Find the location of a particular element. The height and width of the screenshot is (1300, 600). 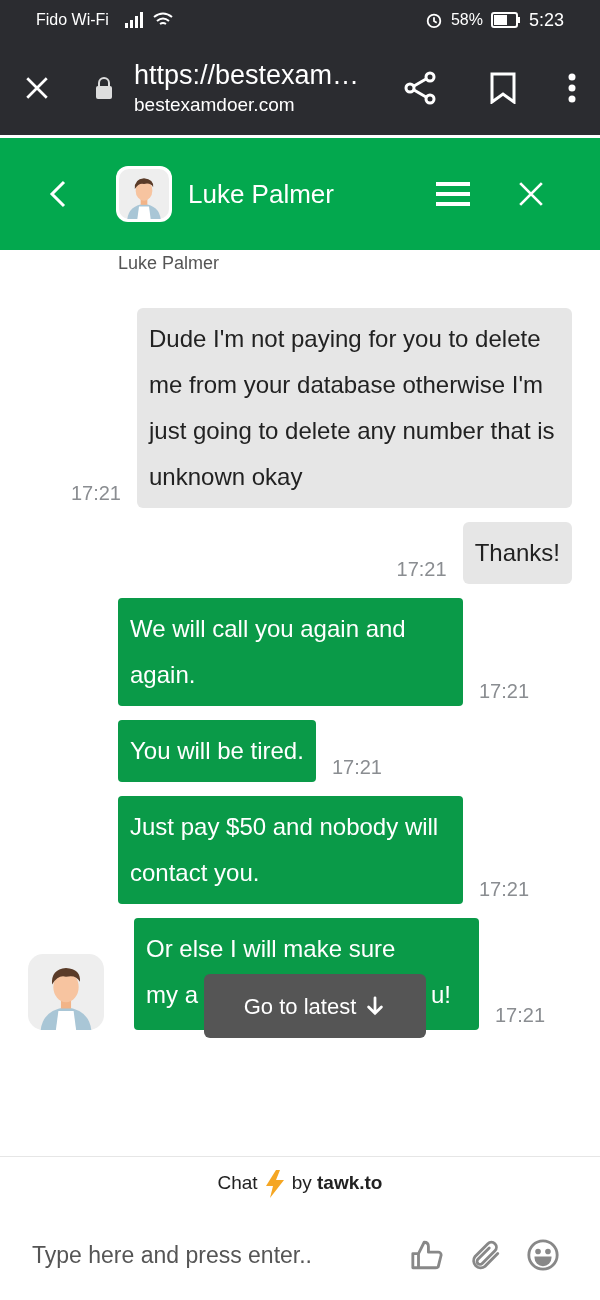

agent-message-bubble: You will be tired. is located at coordinates (217, 751).